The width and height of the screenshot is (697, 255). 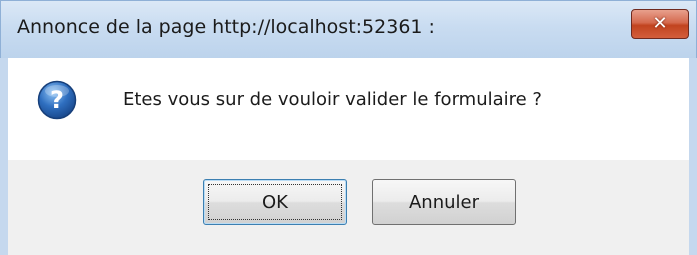 I want to click on close-icon: ✕, so click(x=660, y=23).